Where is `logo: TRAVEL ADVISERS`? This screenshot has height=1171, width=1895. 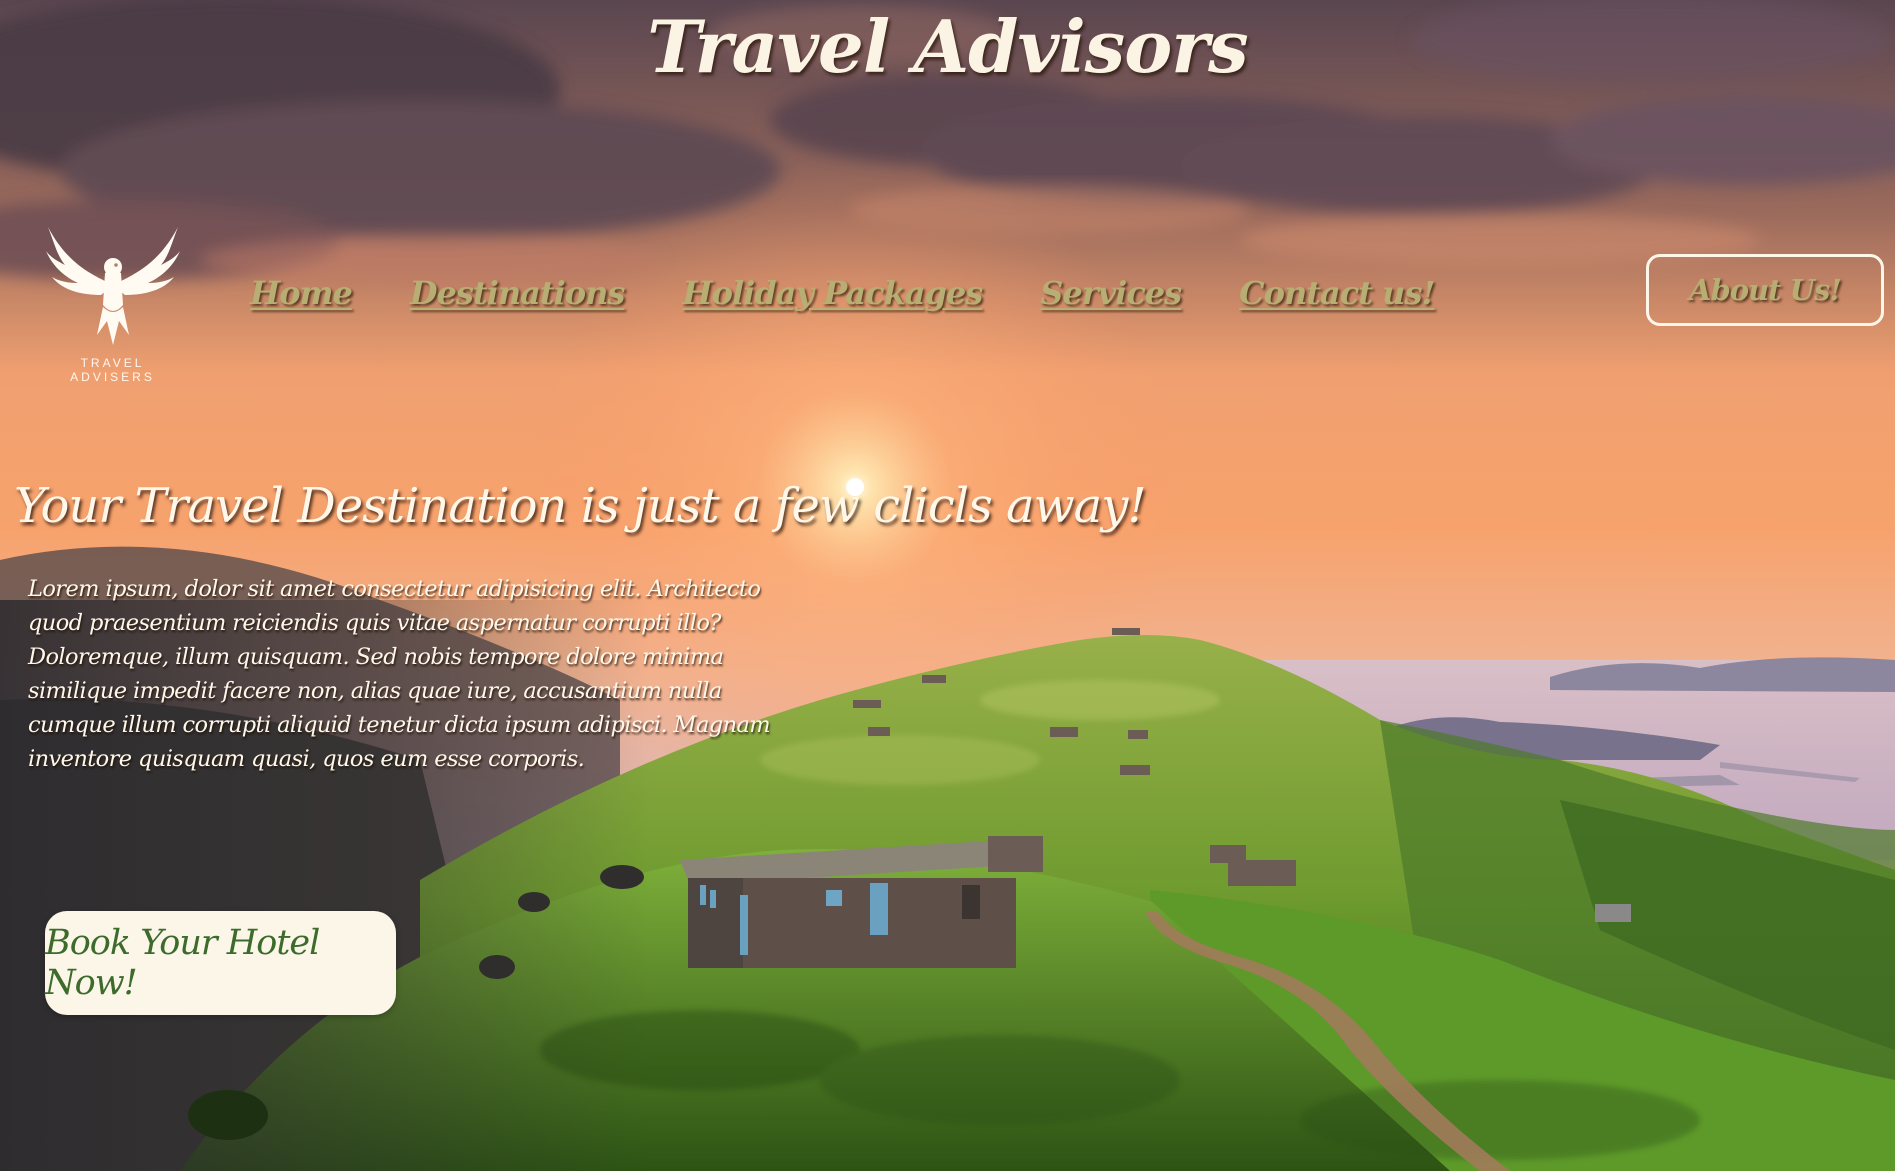 logo: TRAVEL ADVISERS is located at coordinates (112, 307).